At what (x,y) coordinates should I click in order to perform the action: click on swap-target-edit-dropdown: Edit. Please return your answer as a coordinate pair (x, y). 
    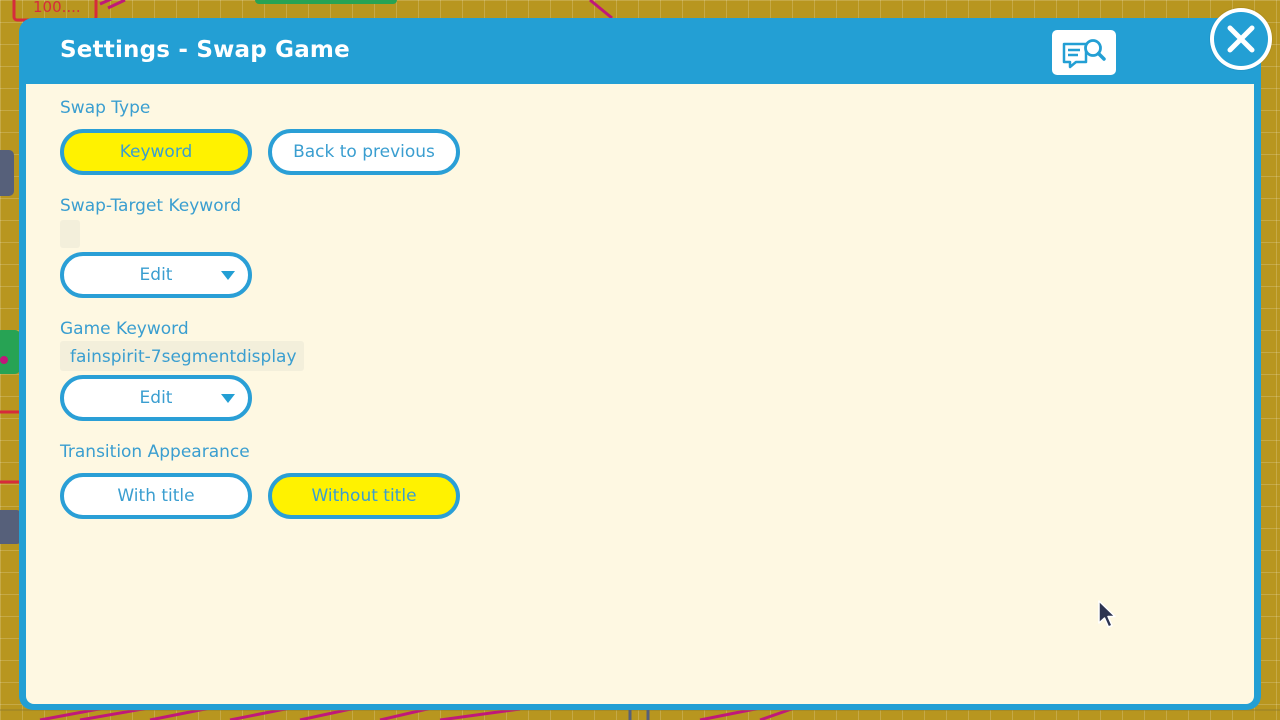
    Looking at the image, I should click on (156, 275).